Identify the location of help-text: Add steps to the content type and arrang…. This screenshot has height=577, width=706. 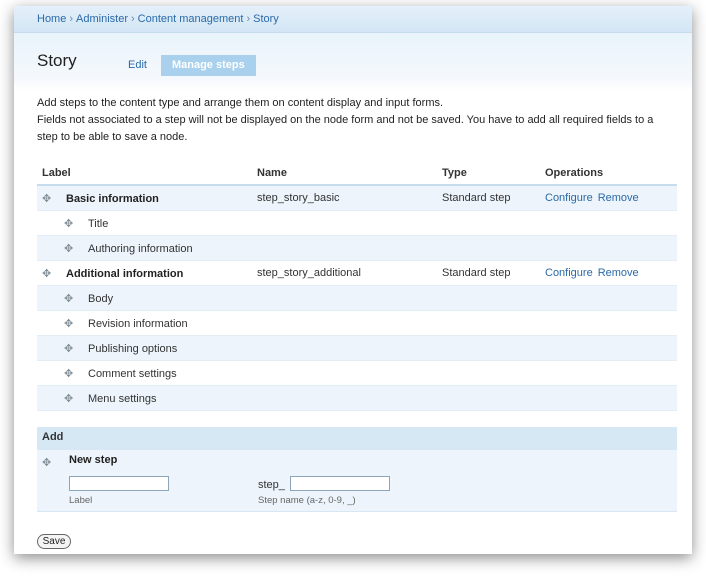
(357, 118).